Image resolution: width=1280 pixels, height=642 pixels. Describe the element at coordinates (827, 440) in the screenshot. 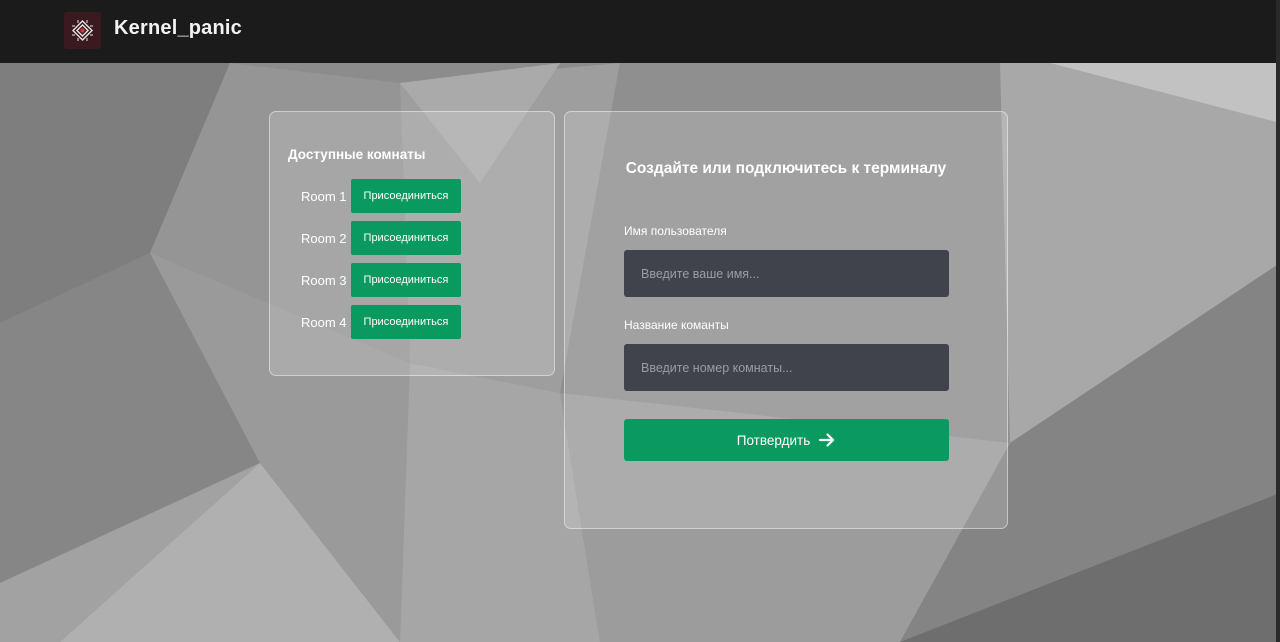

I see `arrow-right-icon` at that location.